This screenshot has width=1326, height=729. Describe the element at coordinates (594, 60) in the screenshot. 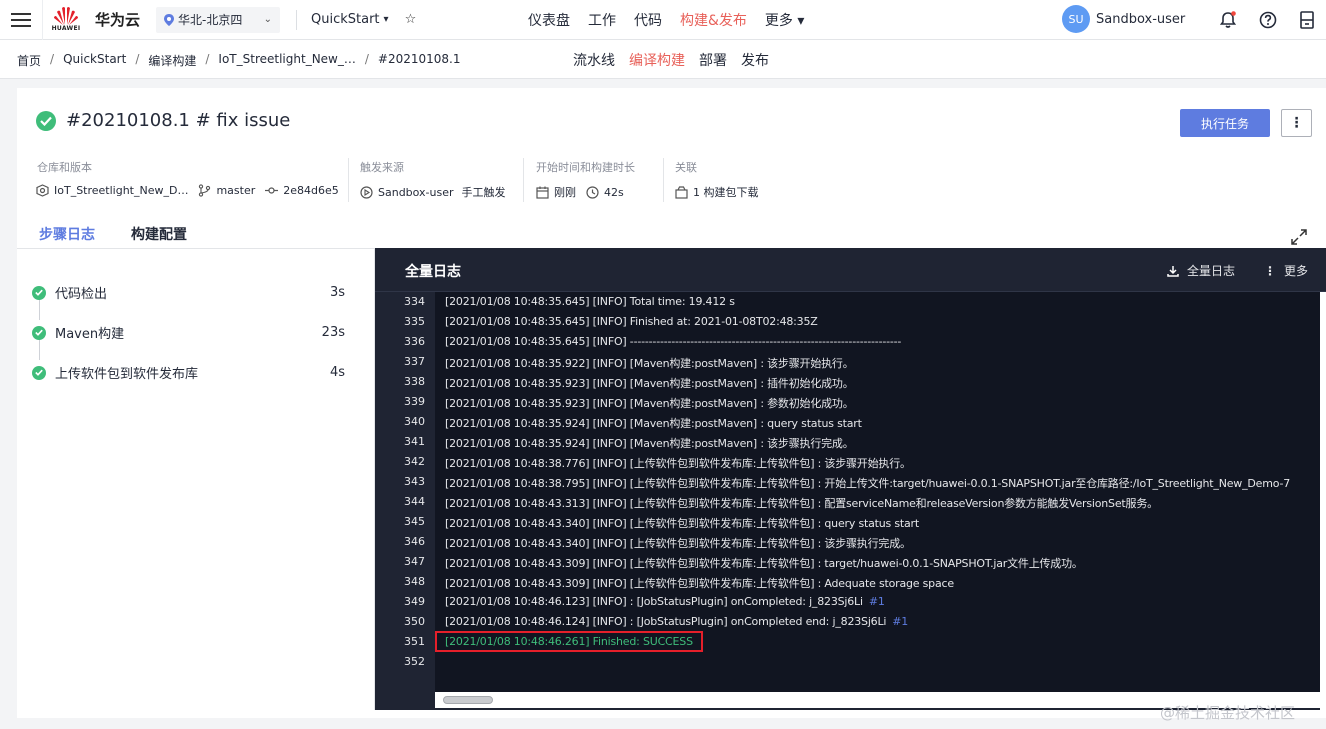

I see `subtab-pipeline: 流水线` at that location.